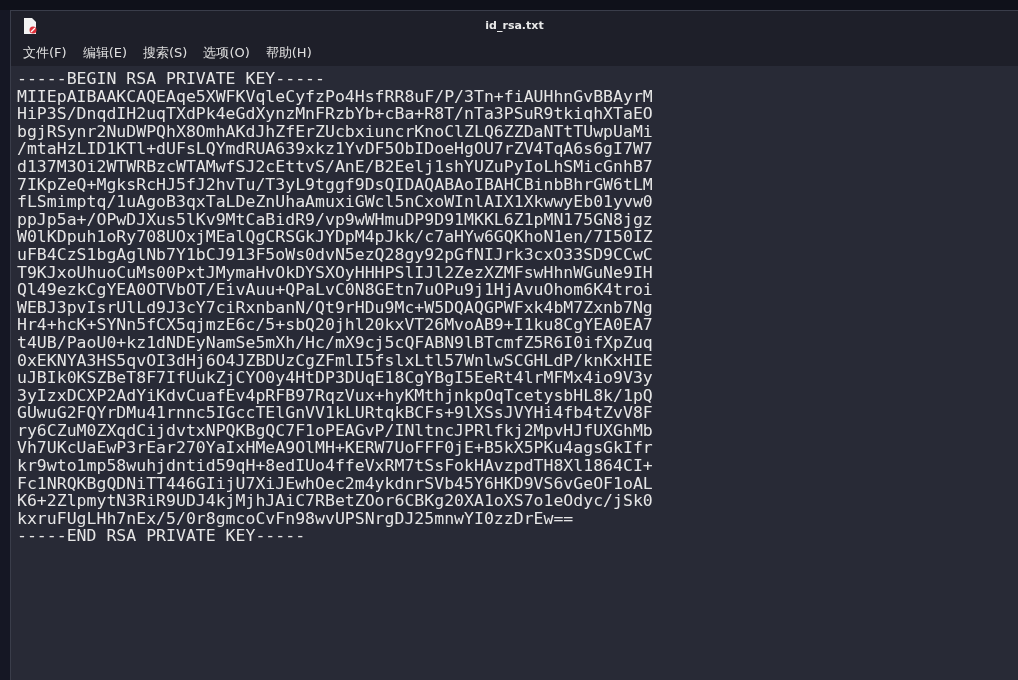 The width and height of the screenshot is (1018, 680). Describe the element at coordinates (335, 166) in the screenshot. I see `text-line: d137M3Oi2WTWRBzcWTAMwfSJ2cEttvS/AnE/B2Eelj1shYUZuPyIoLhSMicGnhB7` at that location.